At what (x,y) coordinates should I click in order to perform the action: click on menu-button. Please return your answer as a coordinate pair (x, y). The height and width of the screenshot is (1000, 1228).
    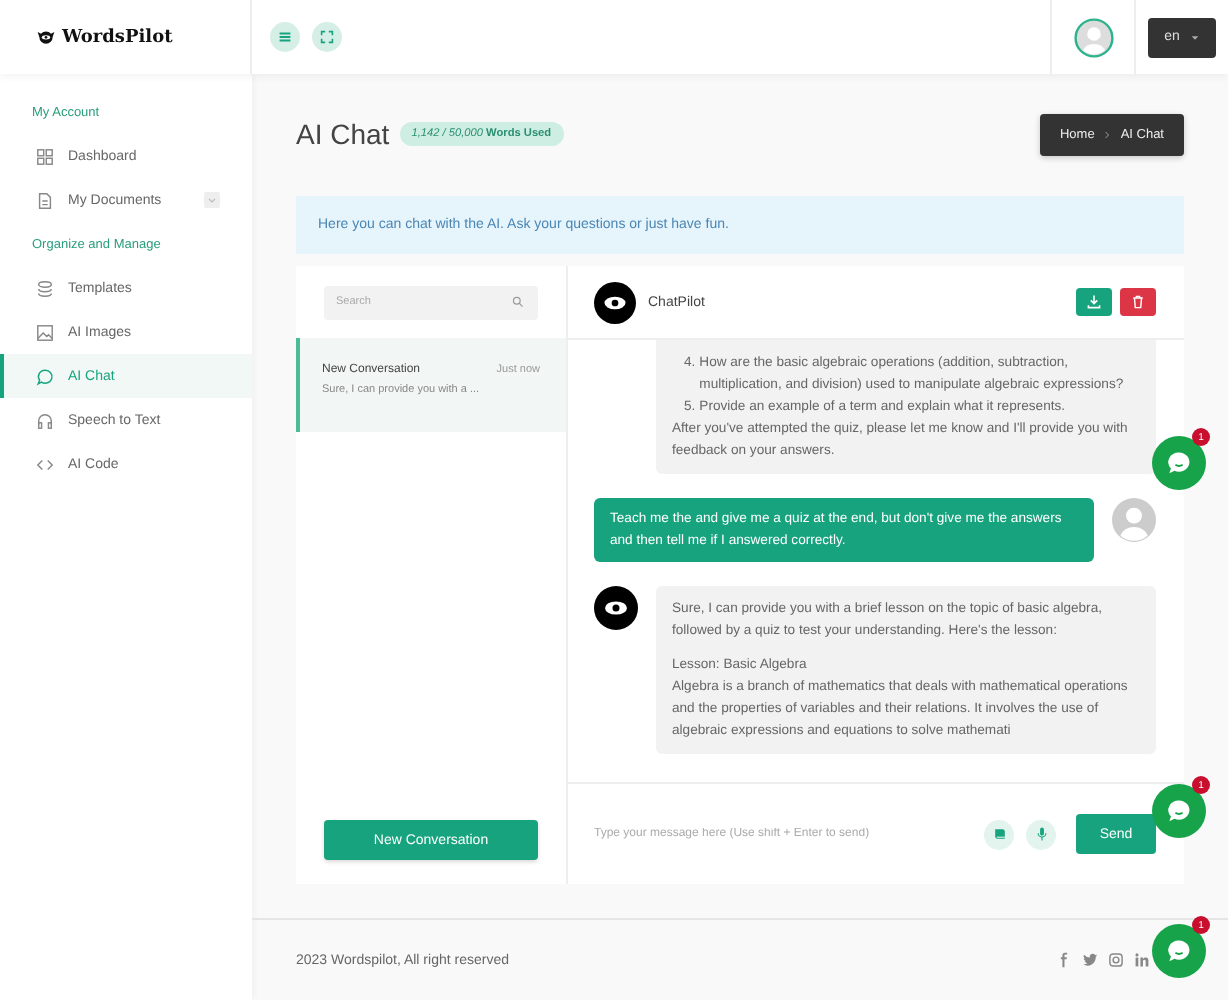
    Looking at the image, I should click on (285, 37).